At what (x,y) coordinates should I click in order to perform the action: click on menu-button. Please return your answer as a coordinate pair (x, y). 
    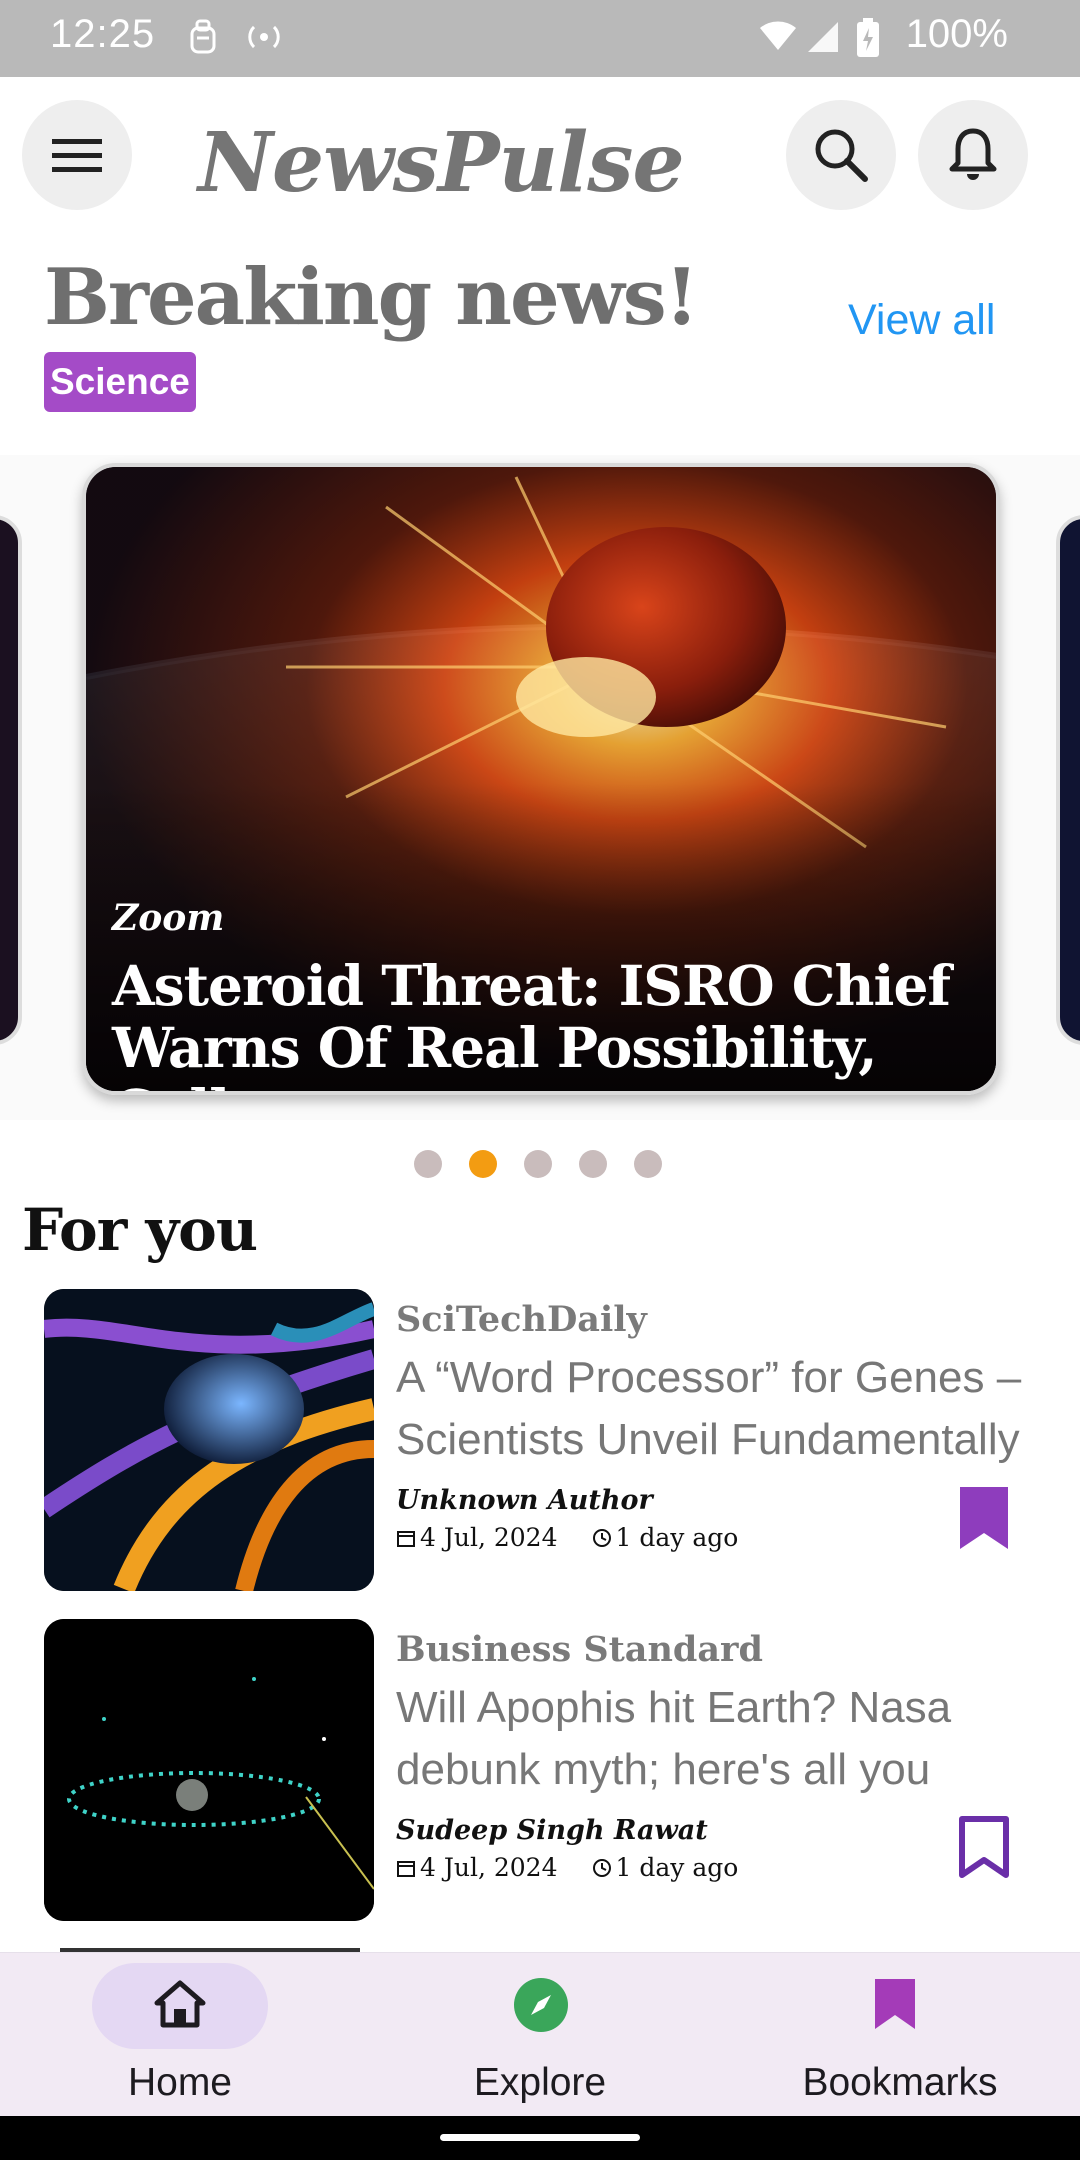
    Looking at the image, I should click on (77, 155).